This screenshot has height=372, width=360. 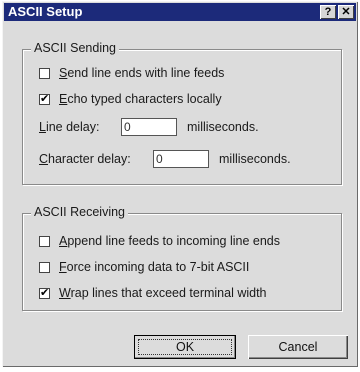 What do you see at coordinates (75, 48) in the screenshot?
I see `ascii-sending-title: ASCII Sending` at bounding box center [75, 48].